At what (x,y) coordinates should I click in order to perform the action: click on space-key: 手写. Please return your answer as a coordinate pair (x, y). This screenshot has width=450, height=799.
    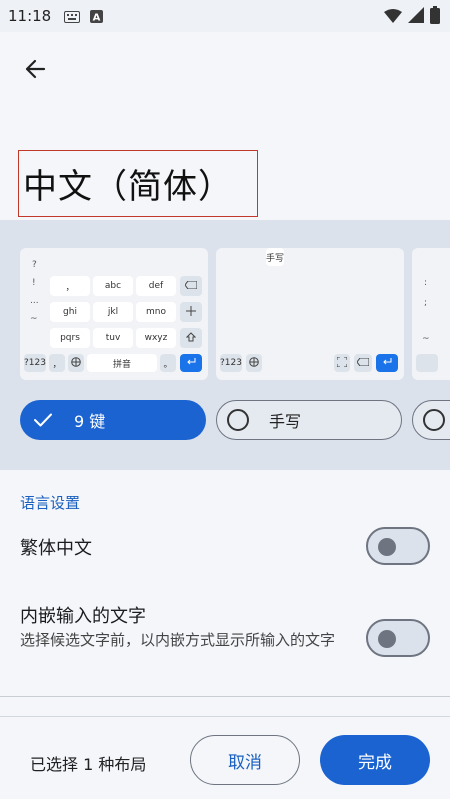
    Looking at the image, I should click on (275, 257).